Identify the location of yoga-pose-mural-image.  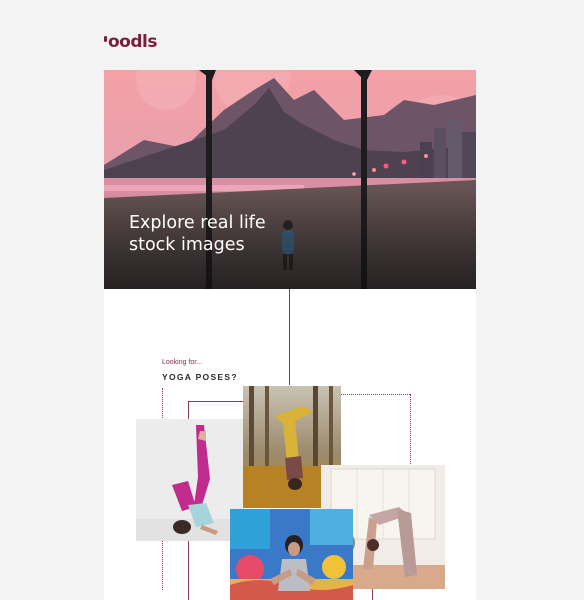
(291, 554).